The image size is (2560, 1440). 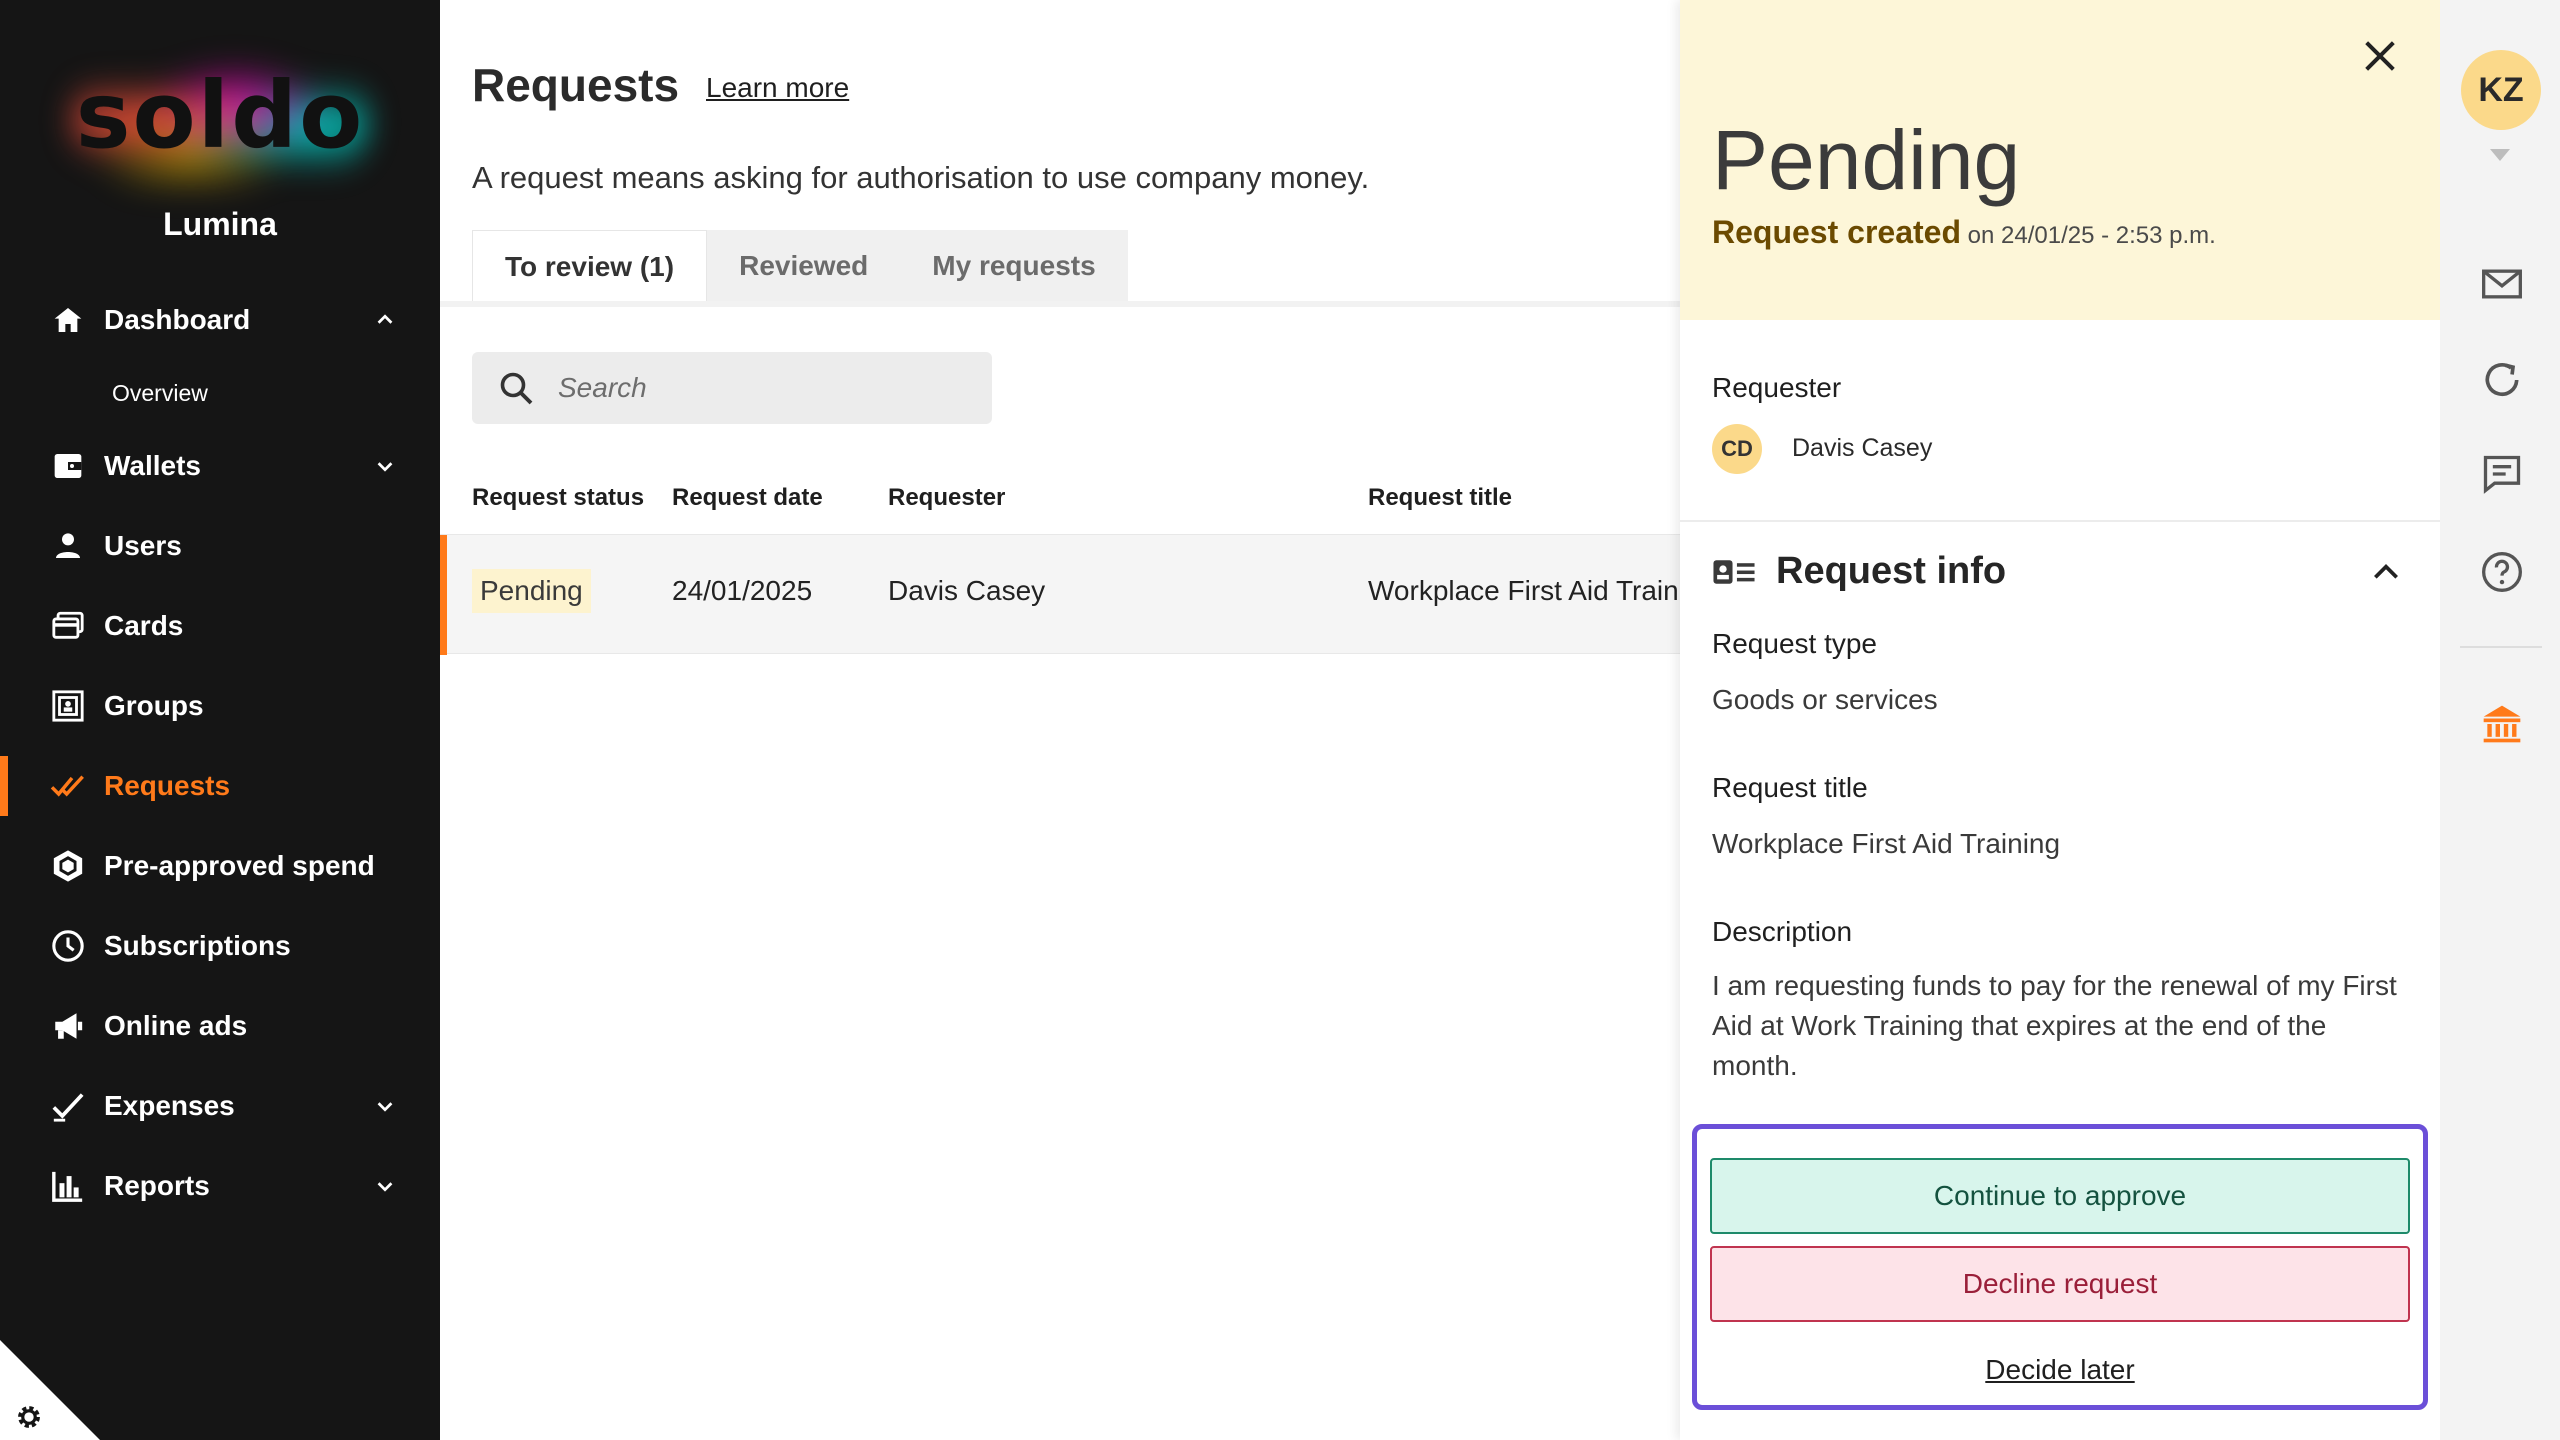 I want to click on user-icon, so click(x=68, y=546).